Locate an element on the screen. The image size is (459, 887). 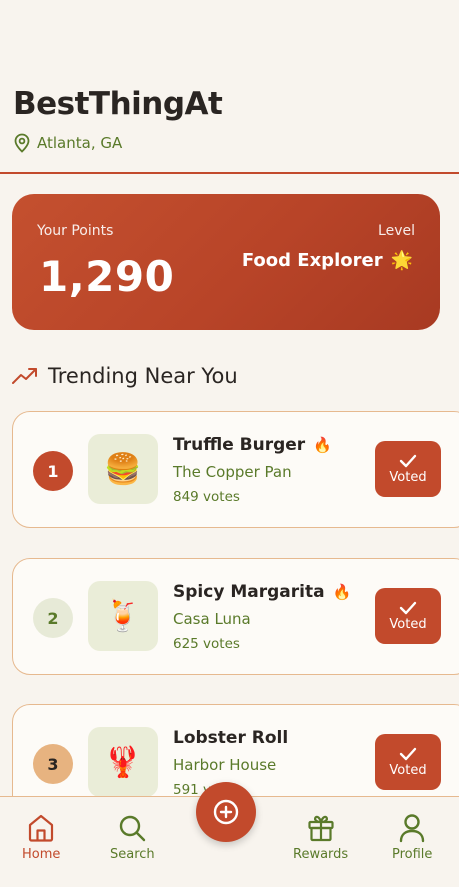
nav-search: Search is located at coordinates (132, 837).